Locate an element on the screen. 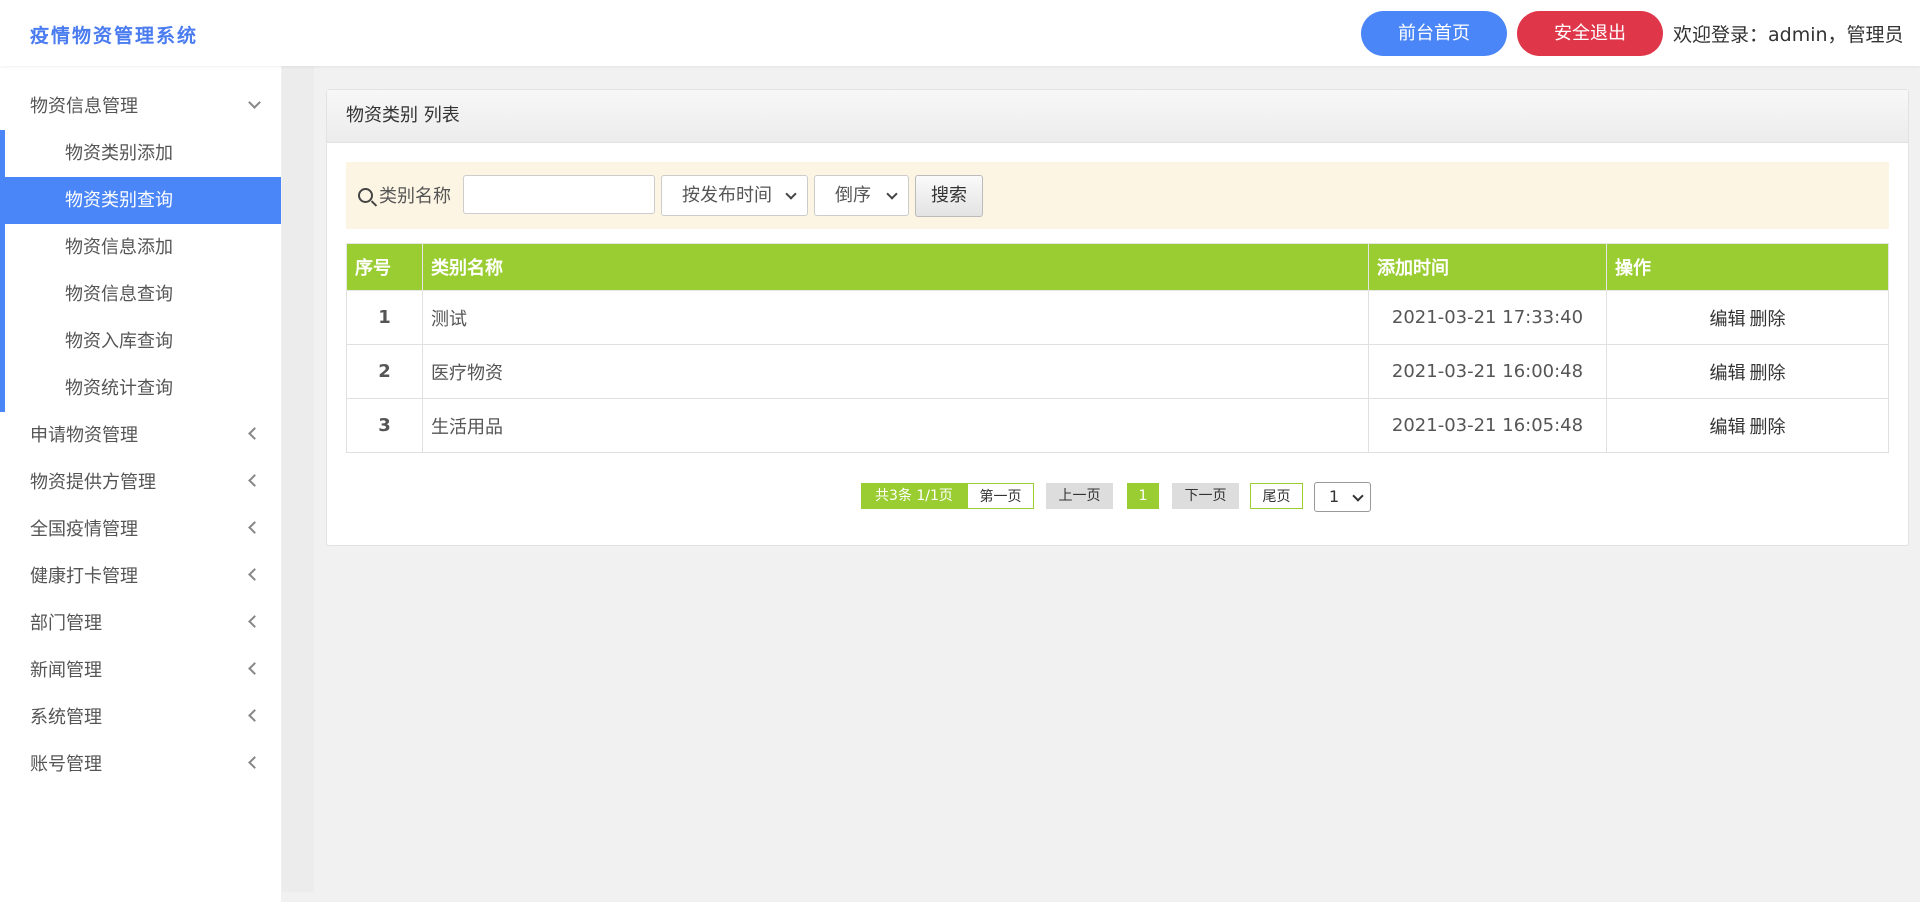 The height and width of the screenshot is (902, 1920). last-page-button: 尾页 is located at coordinates (1276, 496).